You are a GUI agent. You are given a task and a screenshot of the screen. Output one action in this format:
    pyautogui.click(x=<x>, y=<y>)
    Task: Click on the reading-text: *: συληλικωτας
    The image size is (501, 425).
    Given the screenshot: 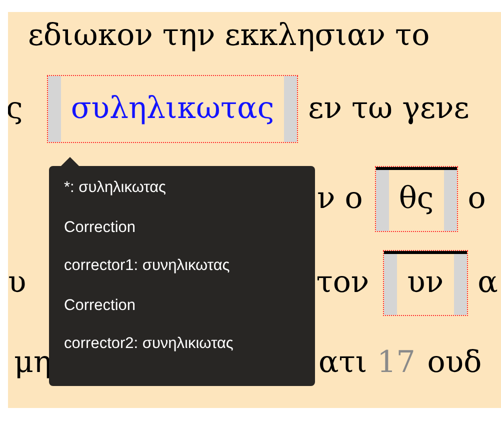 What is the action you would take?
    pyautogui.click(x=116, y=188)
    